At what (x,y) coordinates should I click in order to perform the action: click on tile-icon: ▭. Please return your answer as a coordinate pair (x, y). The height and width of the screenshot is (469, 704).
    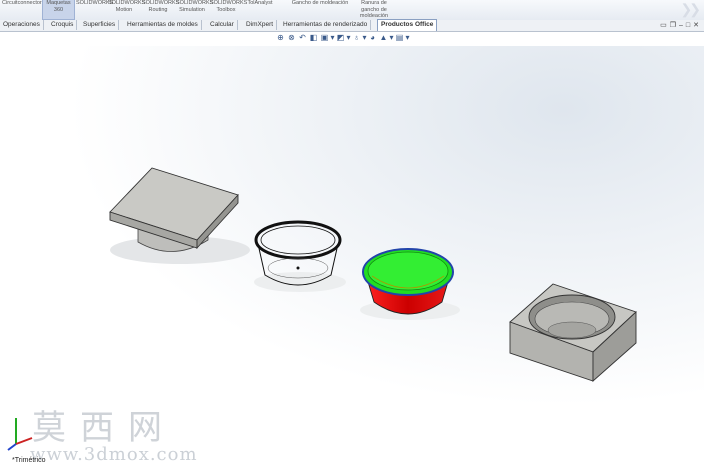
    Looking at the image, I should click on (665, 25).